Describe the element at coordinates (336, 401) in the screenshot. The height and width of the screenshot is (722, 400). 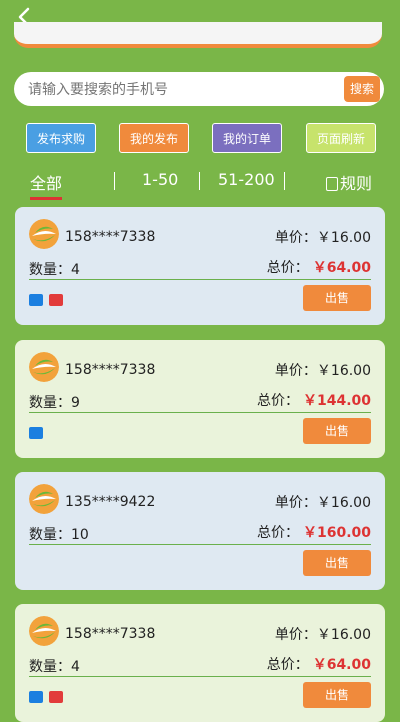
I see `total-price-value: ￥144.00` at that location.